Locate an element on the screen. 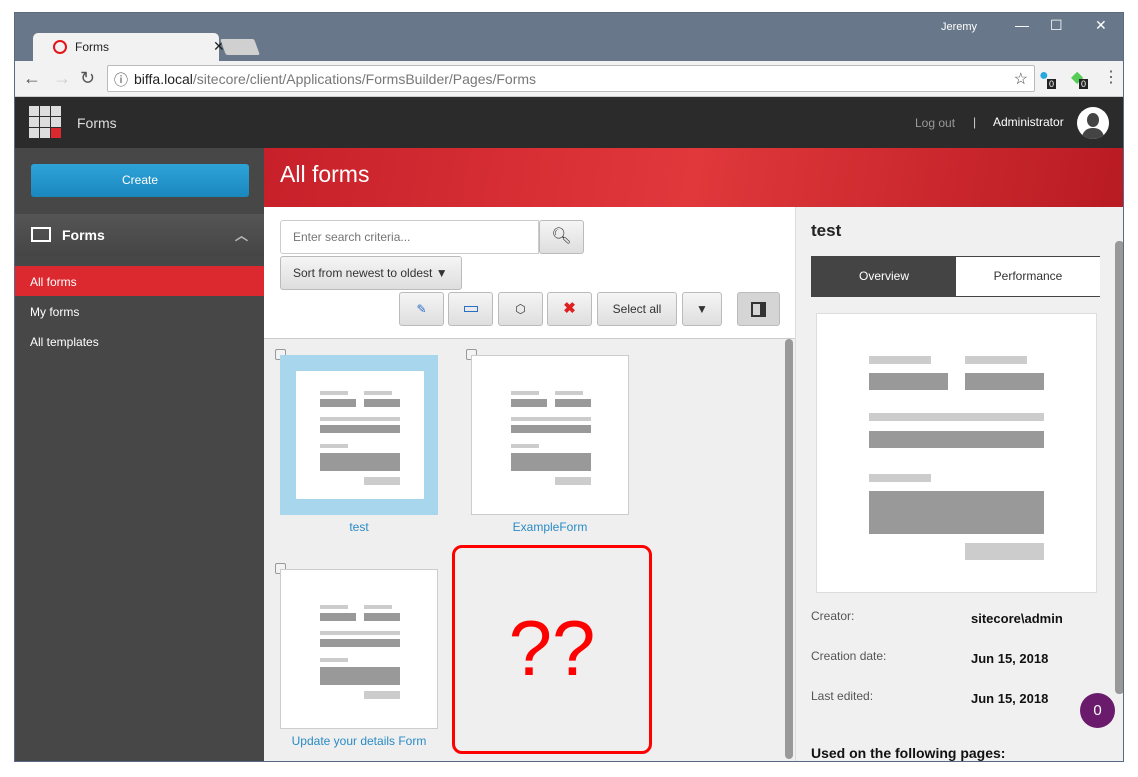 Image resolution: width=1138 pixels, height=777 pixels. form-card-update-your-details is located at coordinates (359, 649).